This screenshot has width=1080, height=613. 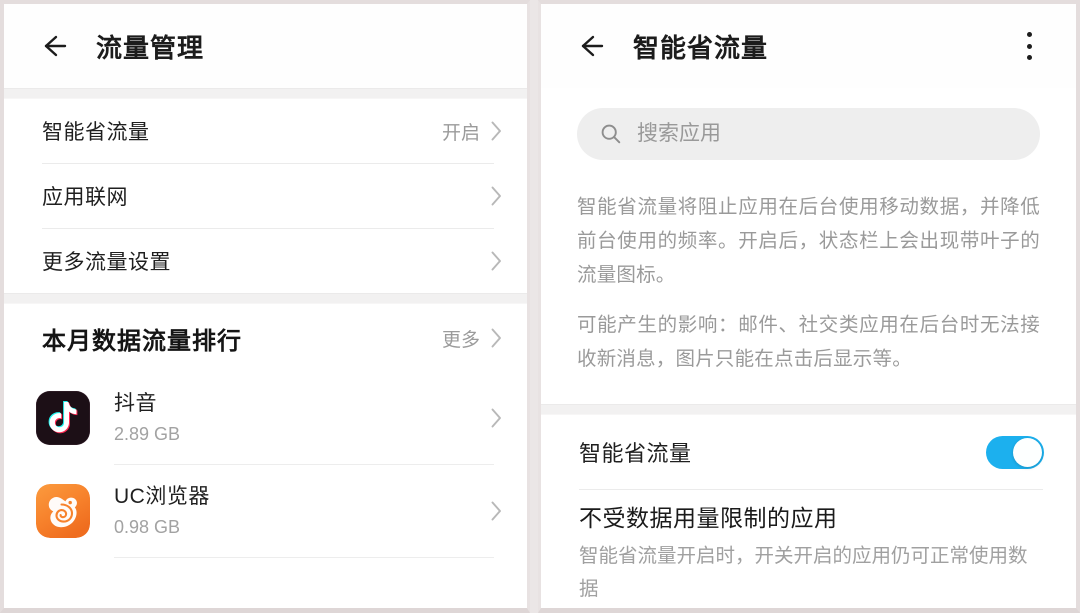 What do you see at coordinates (96, 132) in the screenshot?
I see `row-label: 智能省流量` at bounding box center [96, 132].